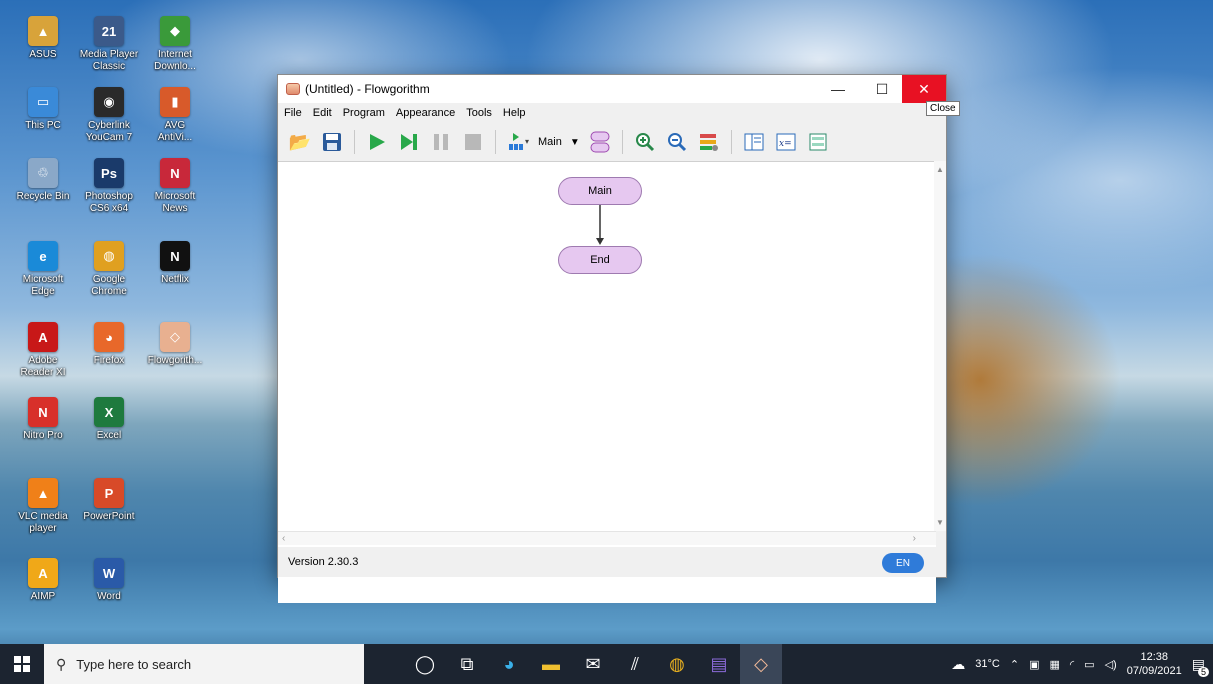  Describe the element at coordinates (43, 580) in the screenshot. I see `desktop-icon: A AIMP` at that location.